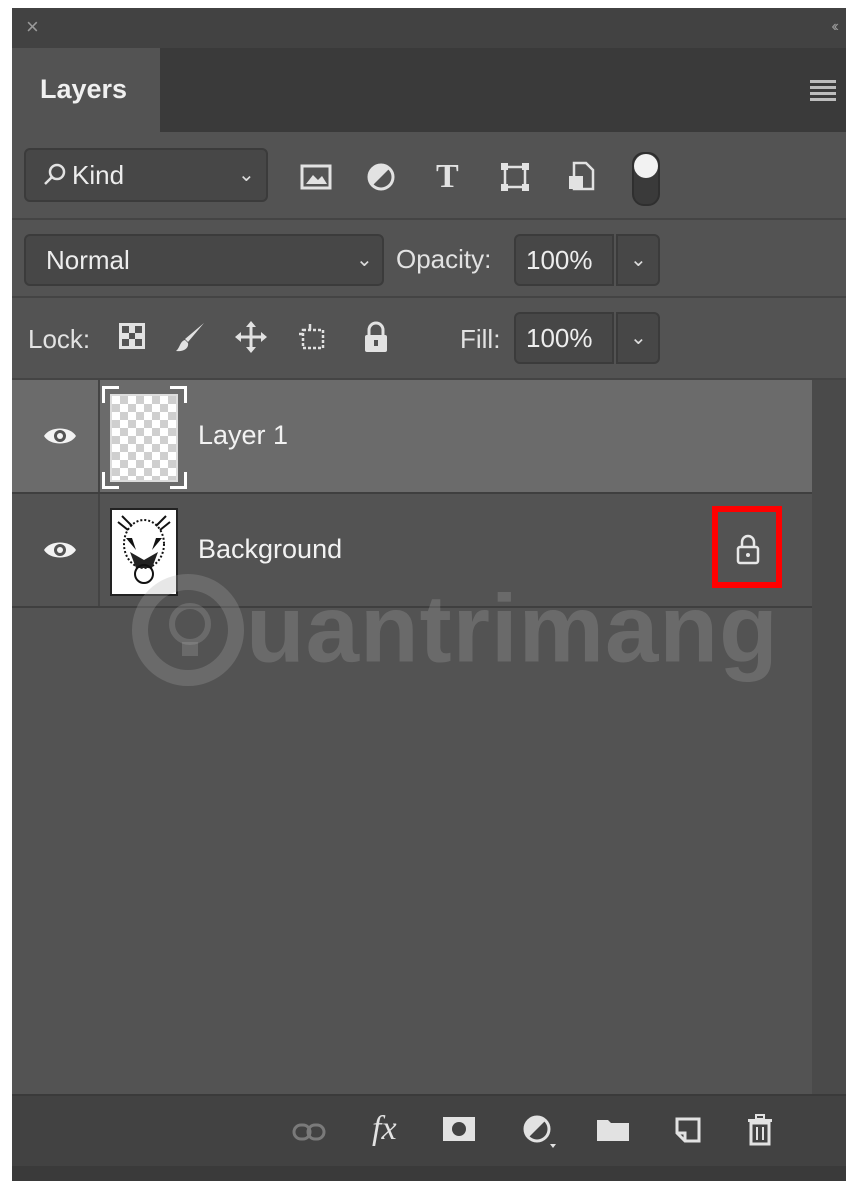 This screenshot has width=846, height=1181. Describe the element at coordinates (823, 92) in the screenshot. I see `panel-menu-icon` at that location.